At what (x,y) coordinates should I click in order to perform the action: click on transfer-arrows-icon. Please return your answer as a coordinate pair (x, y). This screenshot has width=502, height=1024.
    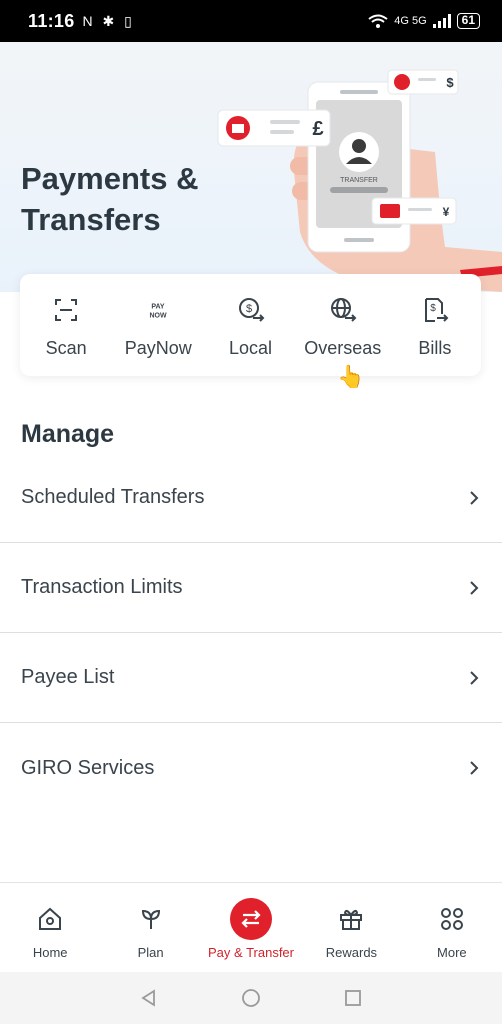
    Looking at the image, I should click on (251, 919).